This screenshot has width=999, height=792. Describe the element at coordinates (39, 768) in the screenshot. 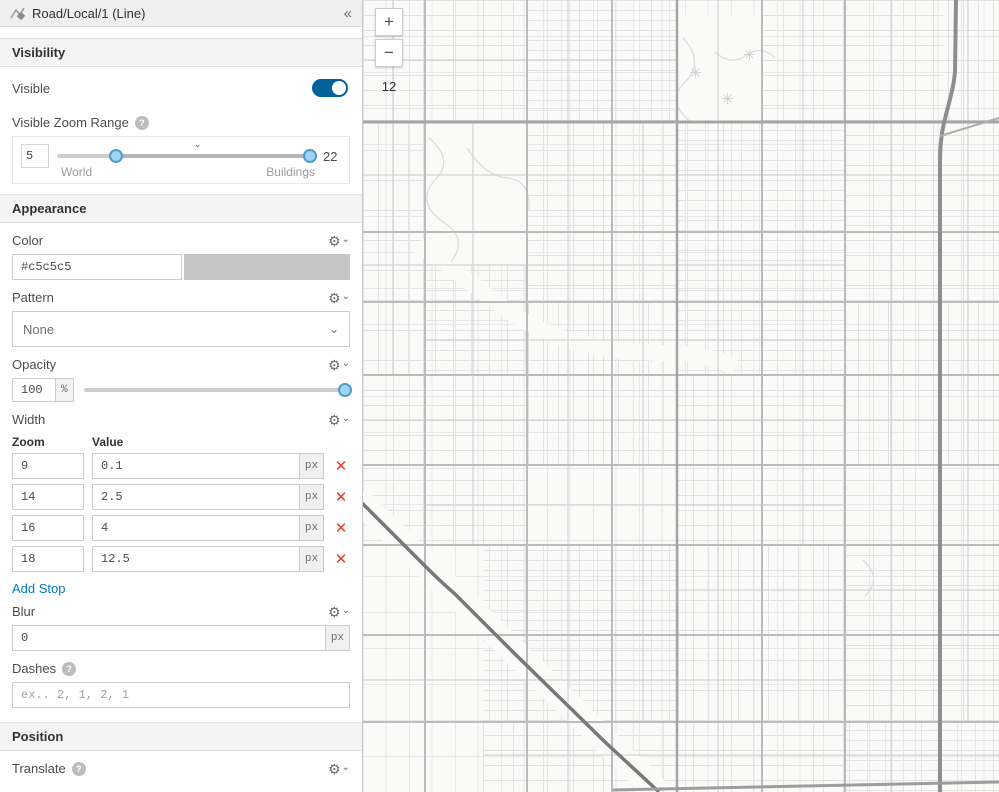

I see `translate-label: Translate` at that location.